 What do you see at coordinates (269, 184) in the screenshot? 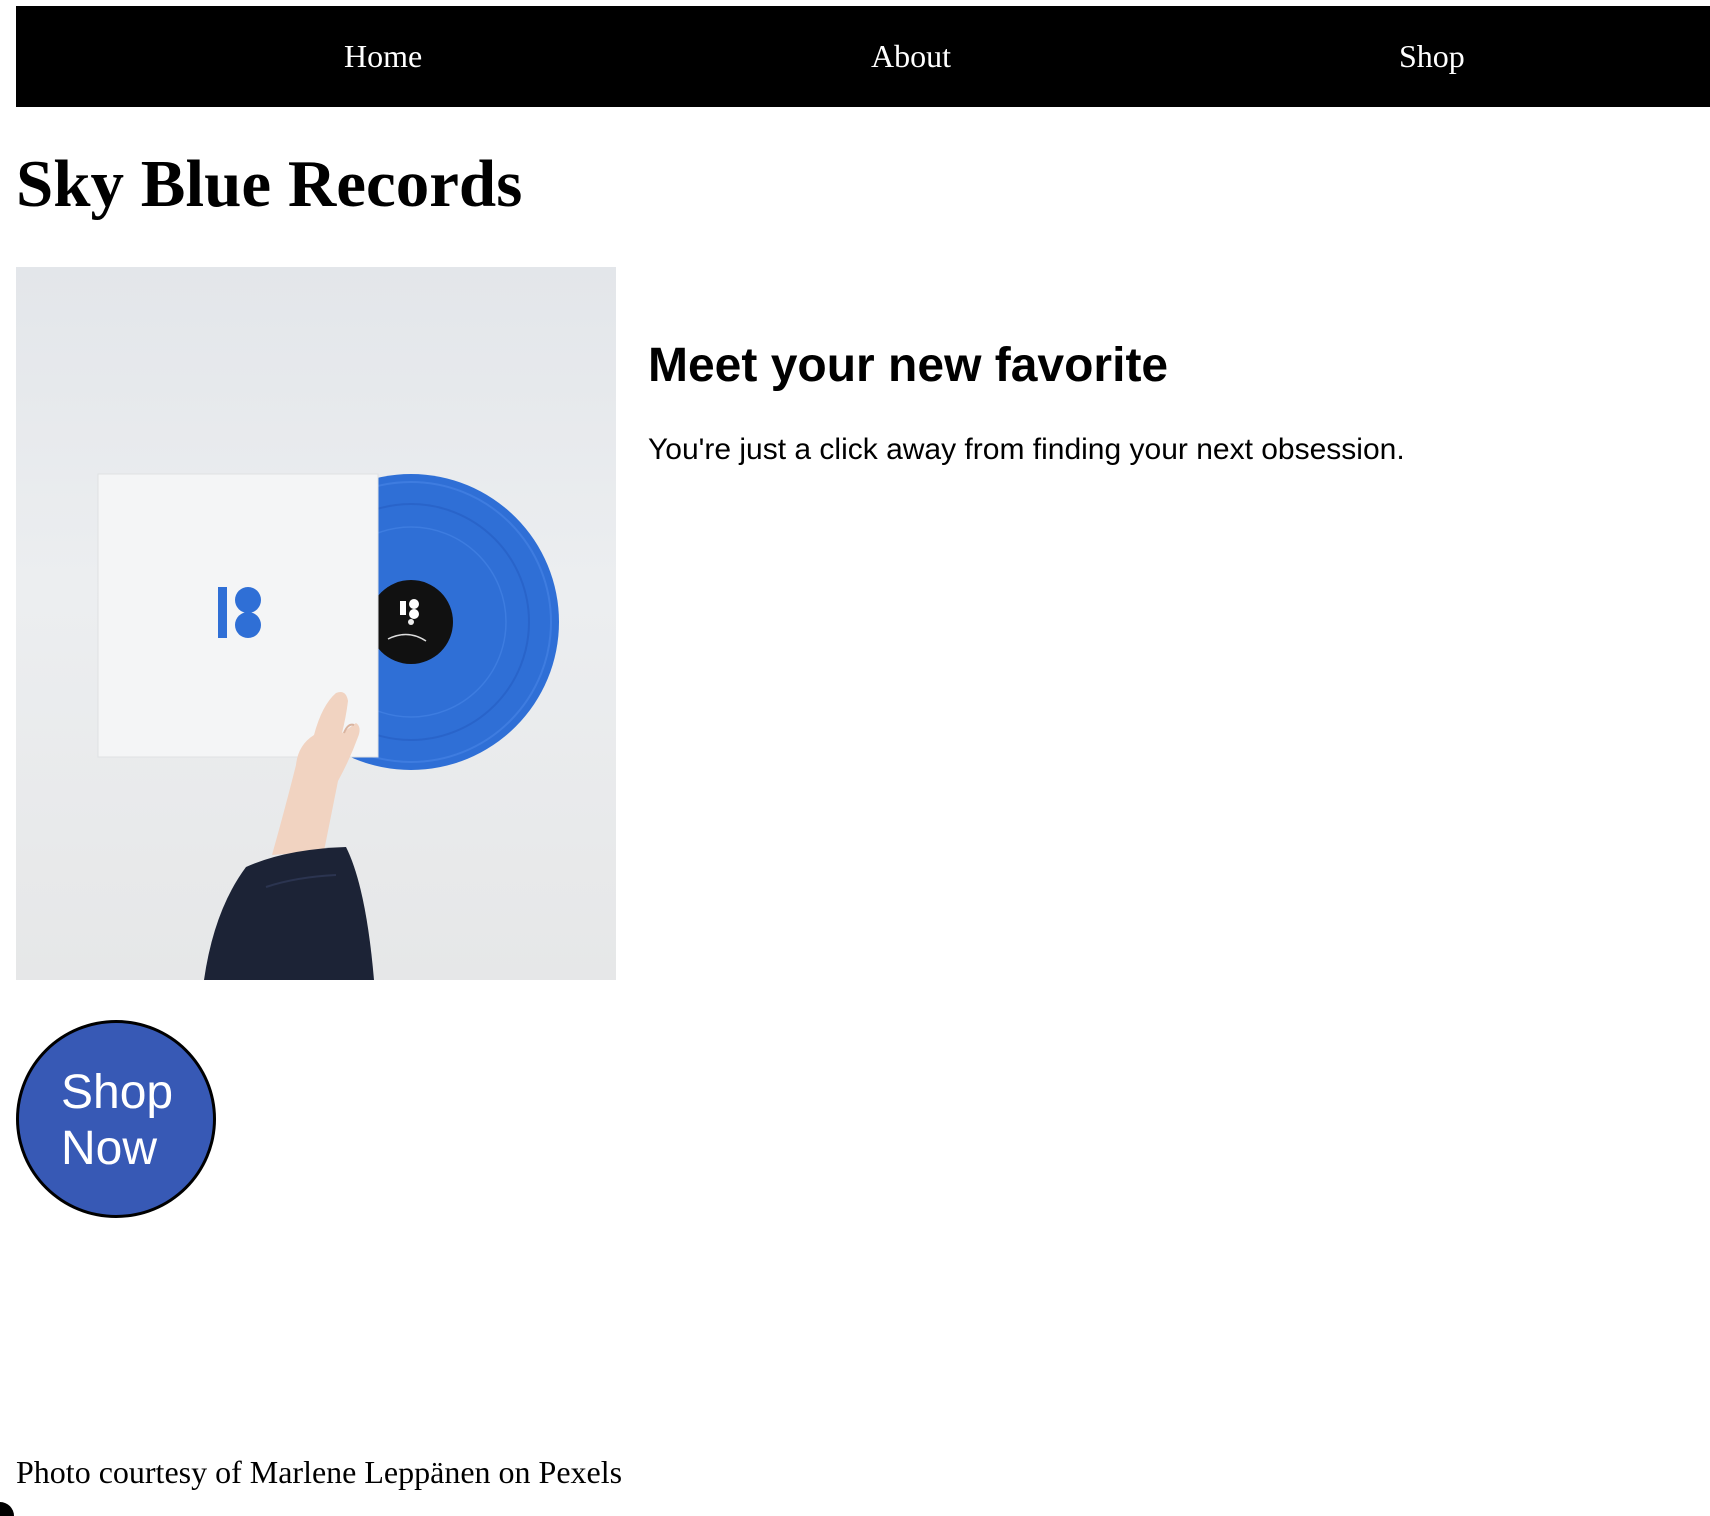
I see `site-title: Sky Blue Records` at bounding box center [269, 184].